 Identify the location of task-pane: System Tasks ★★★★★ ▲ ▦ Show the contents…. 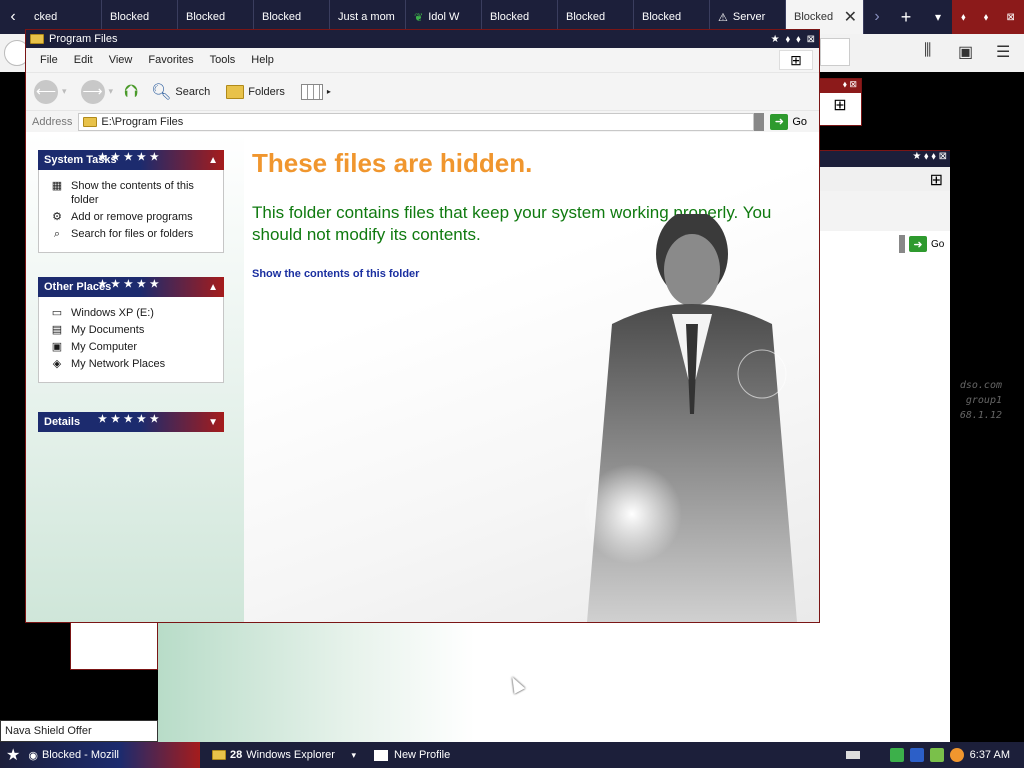
(135, 378).